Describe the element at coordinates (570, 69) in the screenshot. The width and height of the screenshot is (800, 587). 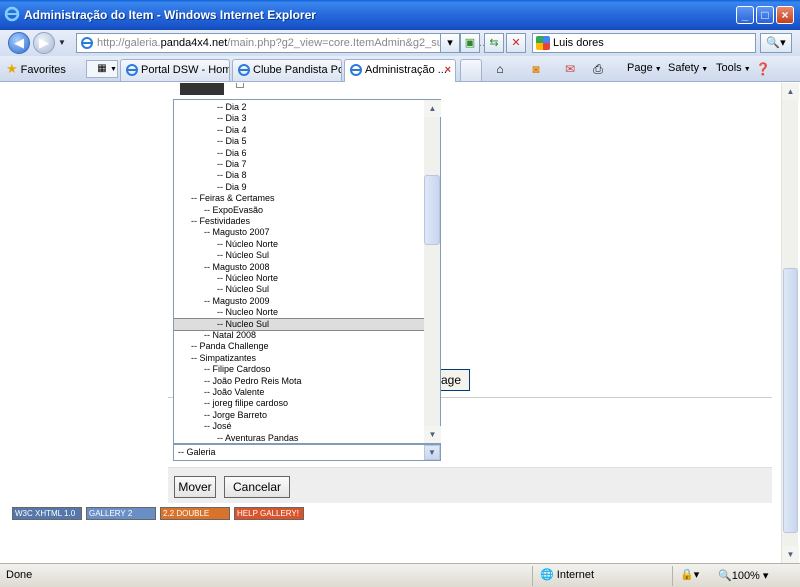
I see `mail-icon: ✉` at that location.